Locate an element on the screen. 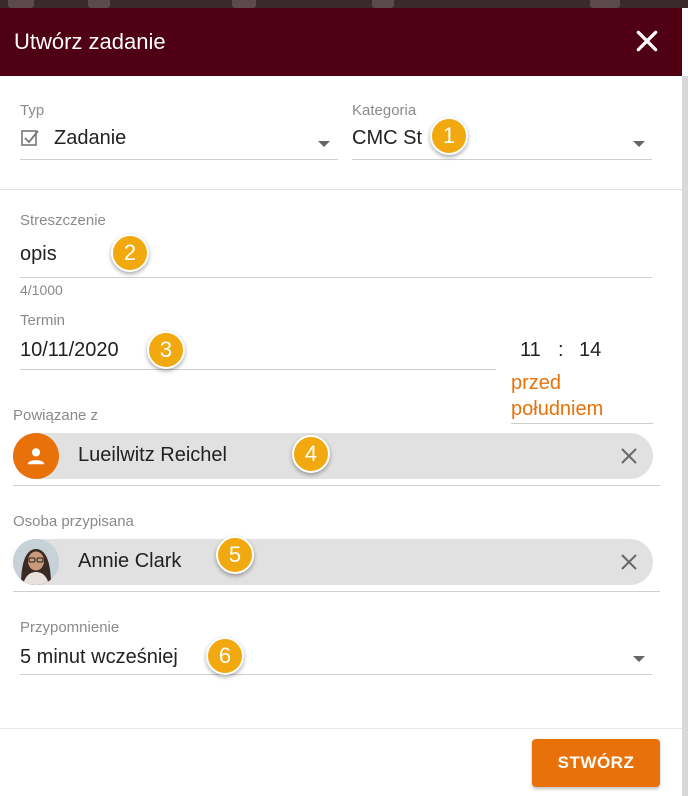 This screenshot has height=796, width=688. divider is located at coordinates (341, 189).